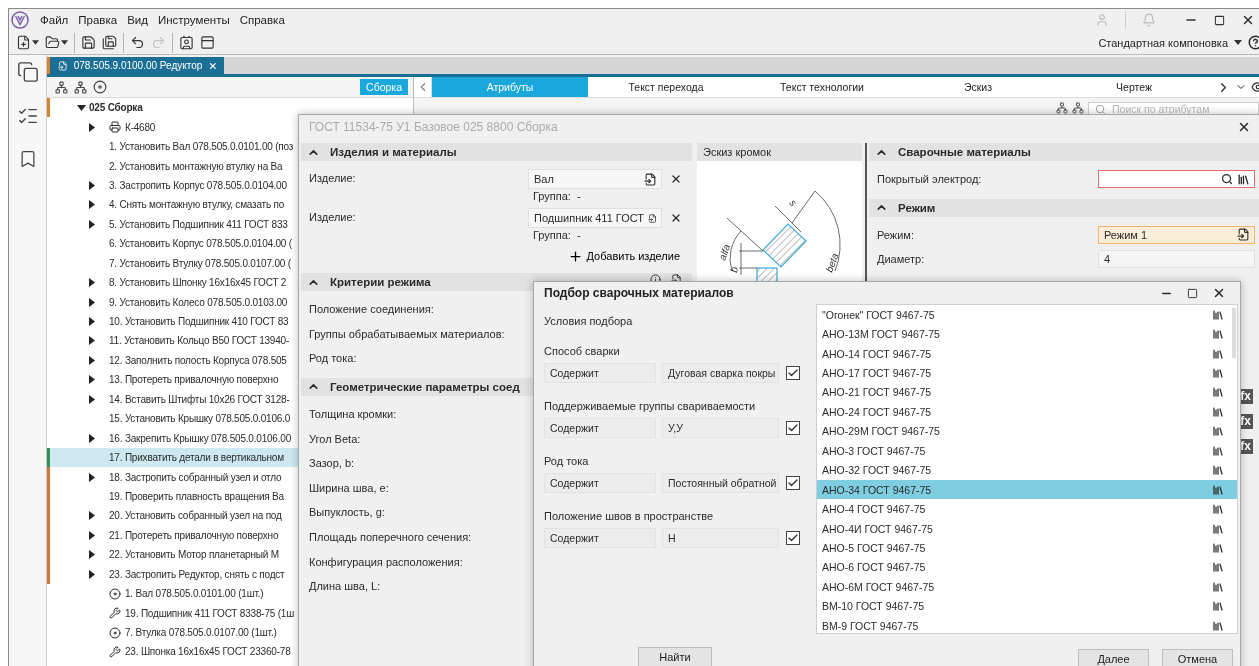  Describe the element at coordinates (1027, 509) in the screenshot. I see `material-item: АНО-4 ГОСТ 9467-75` at that location.